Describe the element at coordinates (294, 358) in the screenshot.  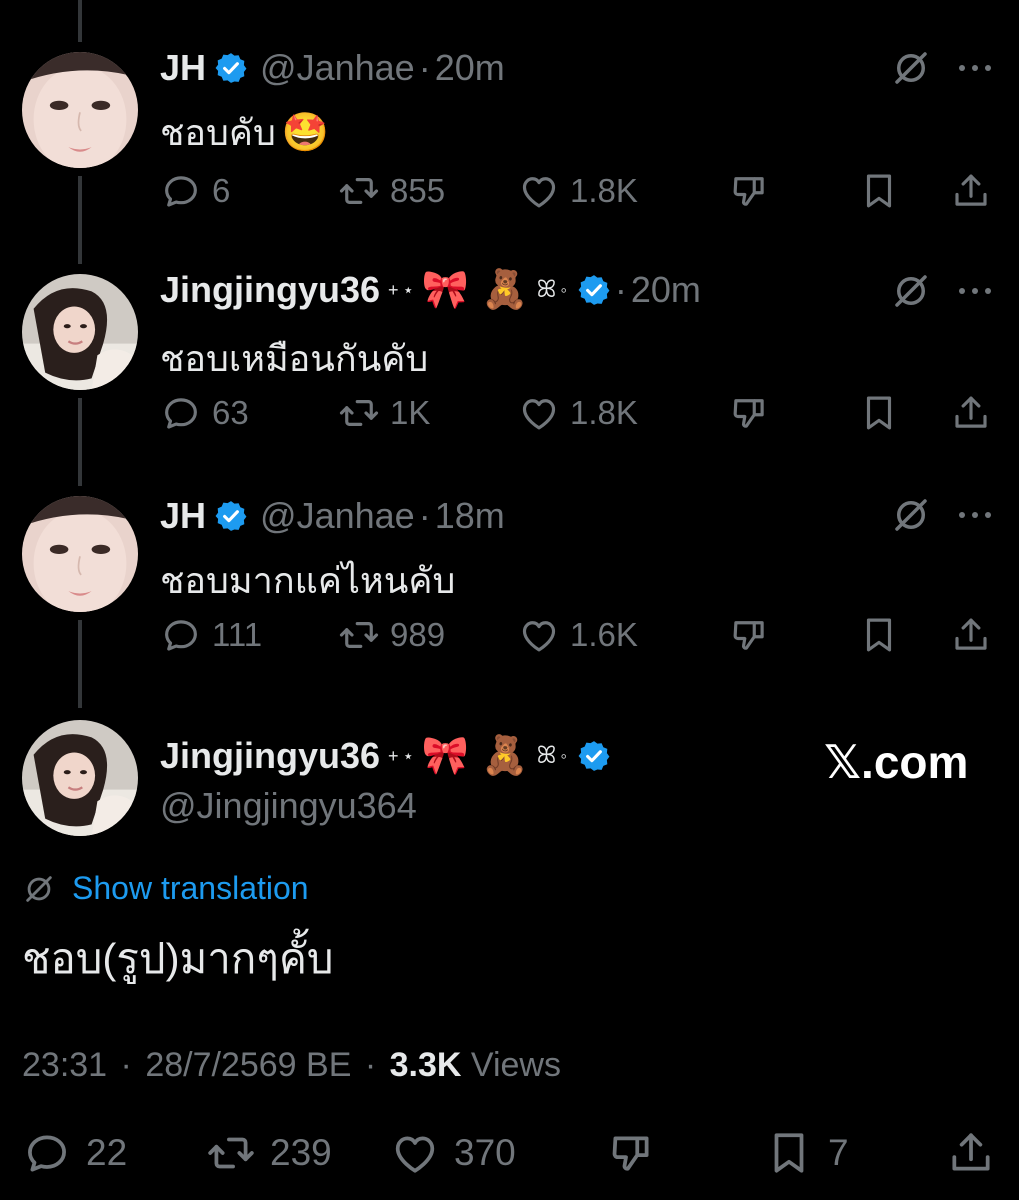
I see `post-text: ชอบเหมือนกันคับ` at that location.